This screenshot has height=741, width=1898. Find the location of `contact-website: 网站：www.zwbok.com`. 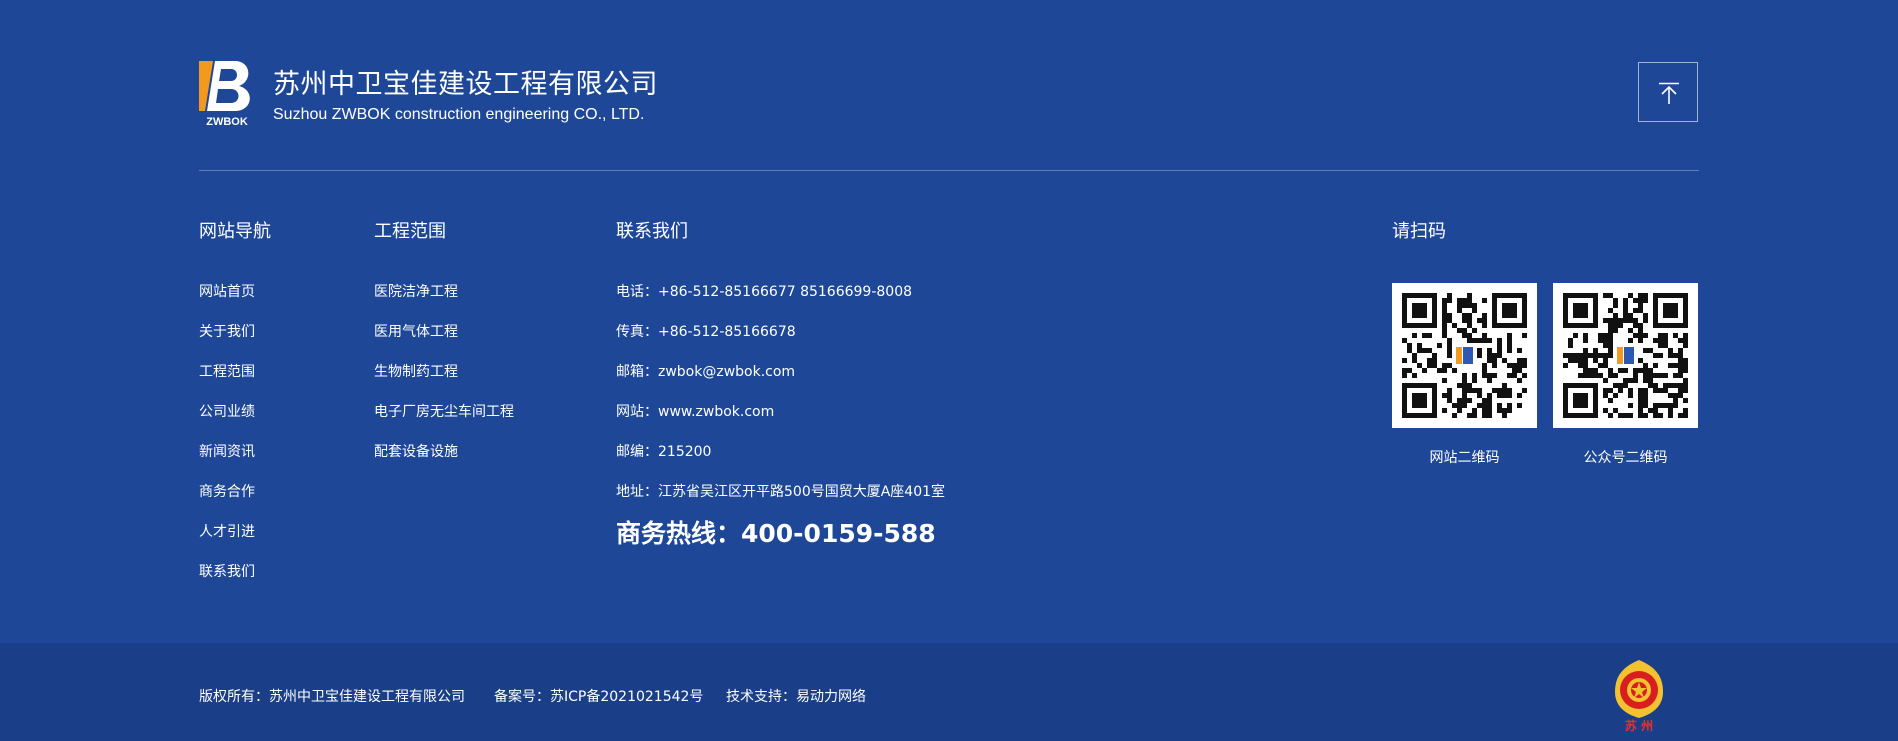

contact-website: 网站：www.zwbok.com is located at coordinates (695, 412).